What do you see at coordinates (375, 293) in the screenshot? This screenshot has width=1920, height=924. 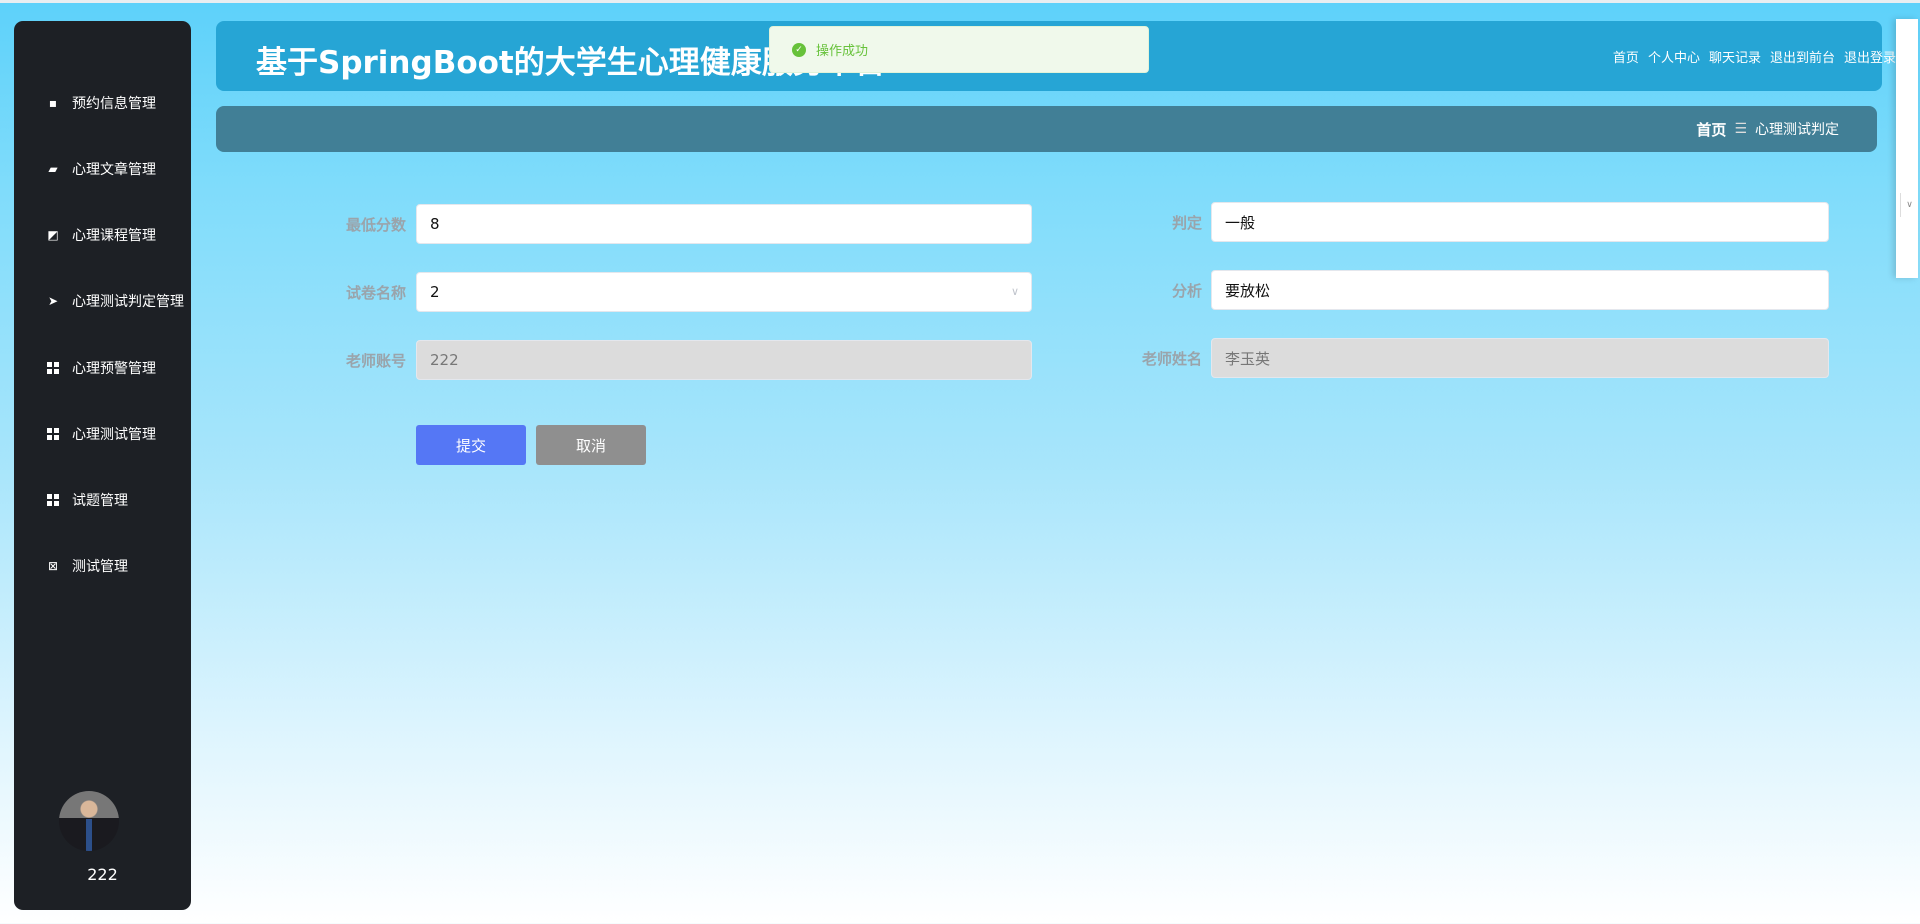 I see `paper-name-label: 试卷名称` at bounding box center [375, 293].